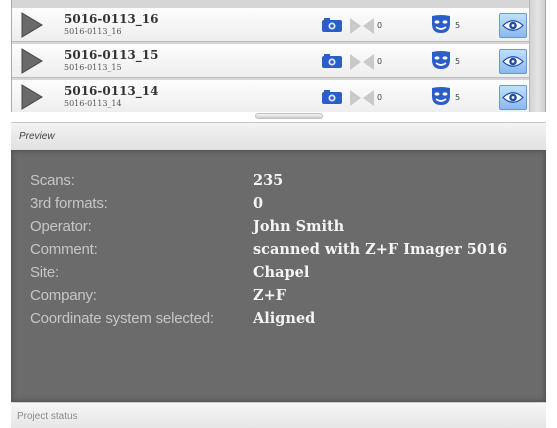  Describe the element at coordinates (289, 116) in the screenshot. I see `splitter-handle` at that location.